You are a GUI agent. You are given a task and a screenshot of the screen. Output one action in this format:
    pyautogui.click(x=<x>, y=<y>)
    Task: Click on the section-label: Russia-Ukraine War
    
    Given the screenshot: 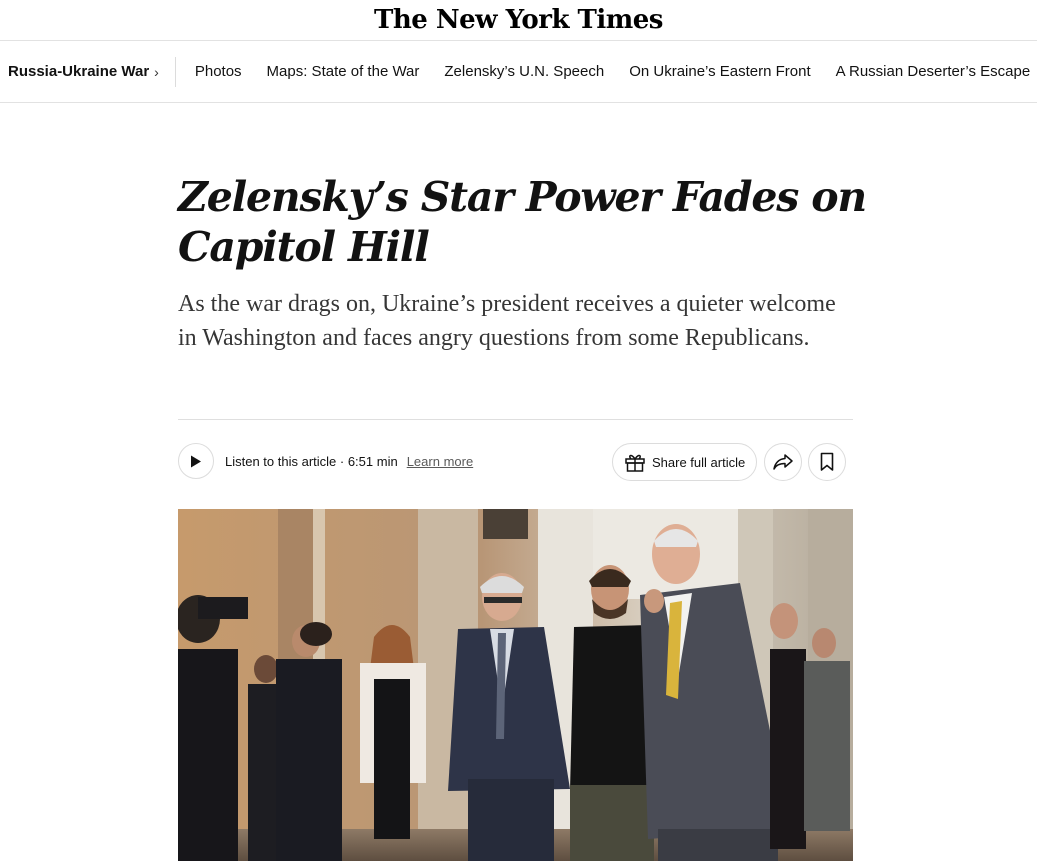 What is the action you would take?
    pyautogui.click(x=79, y=71)
    